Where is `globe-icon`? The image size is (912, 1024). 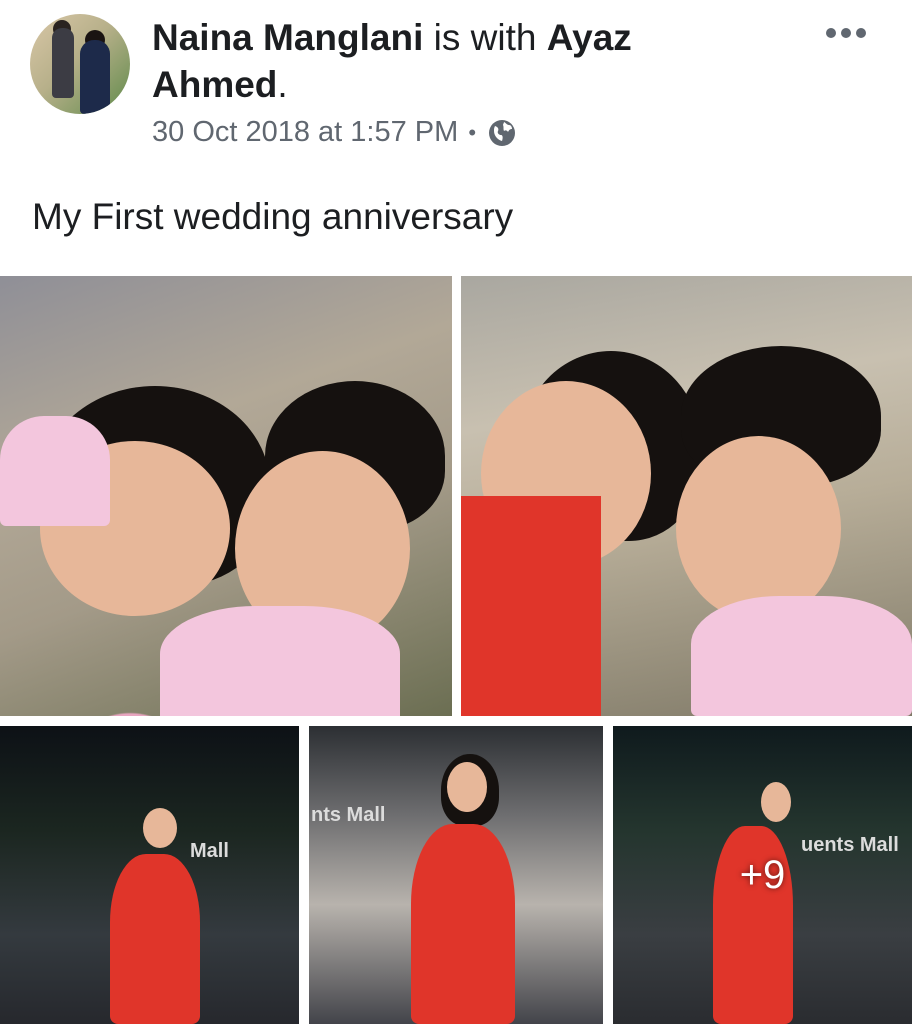 globe-icon is located at coordinates (502, 133).